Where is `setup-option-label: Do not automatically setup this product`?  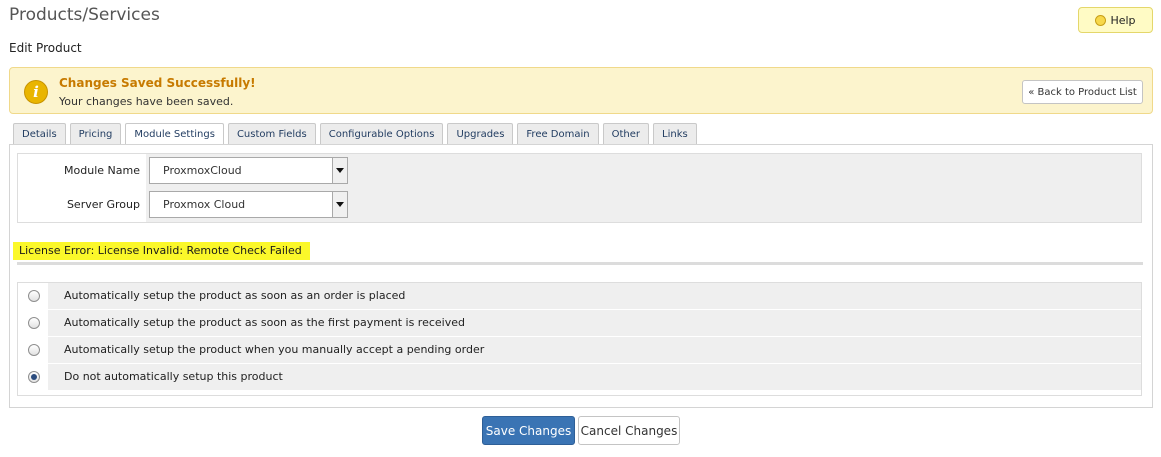
setup-option-label: Do not automatically setup this product is located at coordinates (173, 376).